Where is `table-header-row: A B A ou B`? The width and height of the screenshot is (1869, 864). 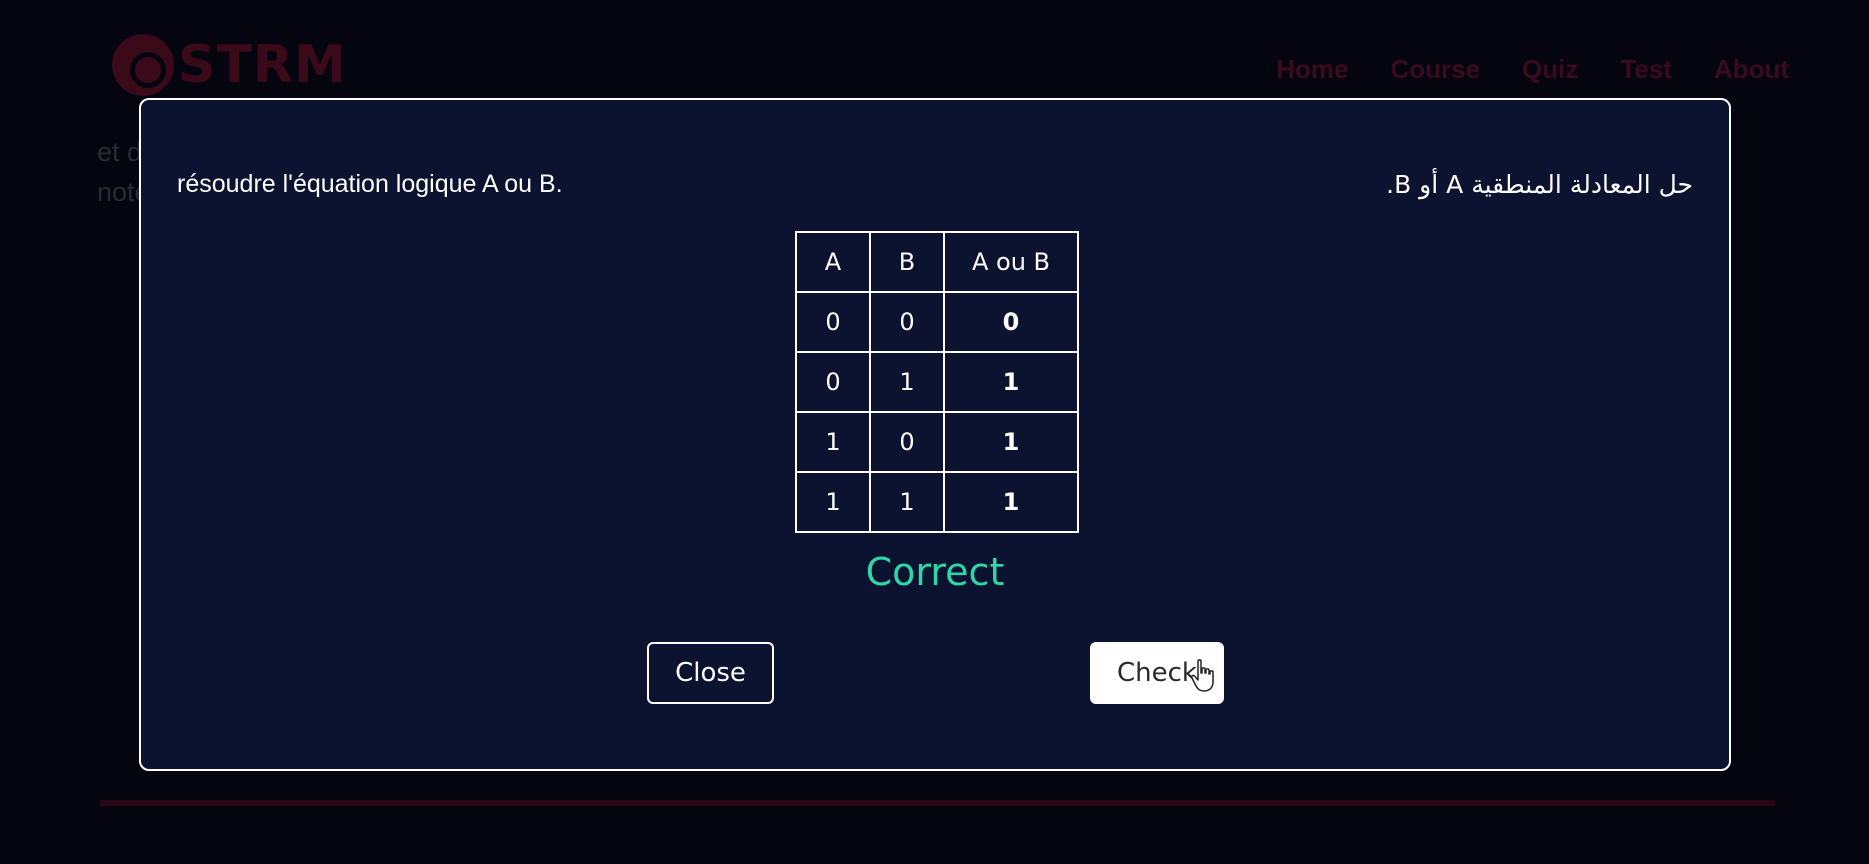
table-header-row: A B A ou B is located at coordinates (937, 262).